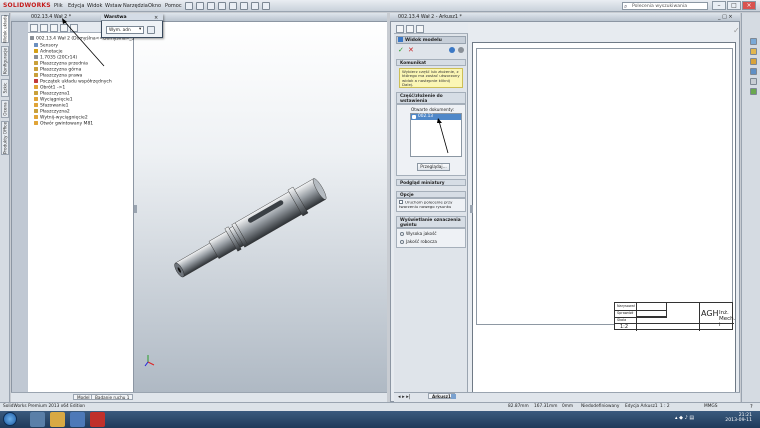 This screenshot has width=760, height=428. What do you see at coordinates (625, 313) in the screenshot?
I see `checked-by-label: Sprawdził` at bounding box center [625, 313].